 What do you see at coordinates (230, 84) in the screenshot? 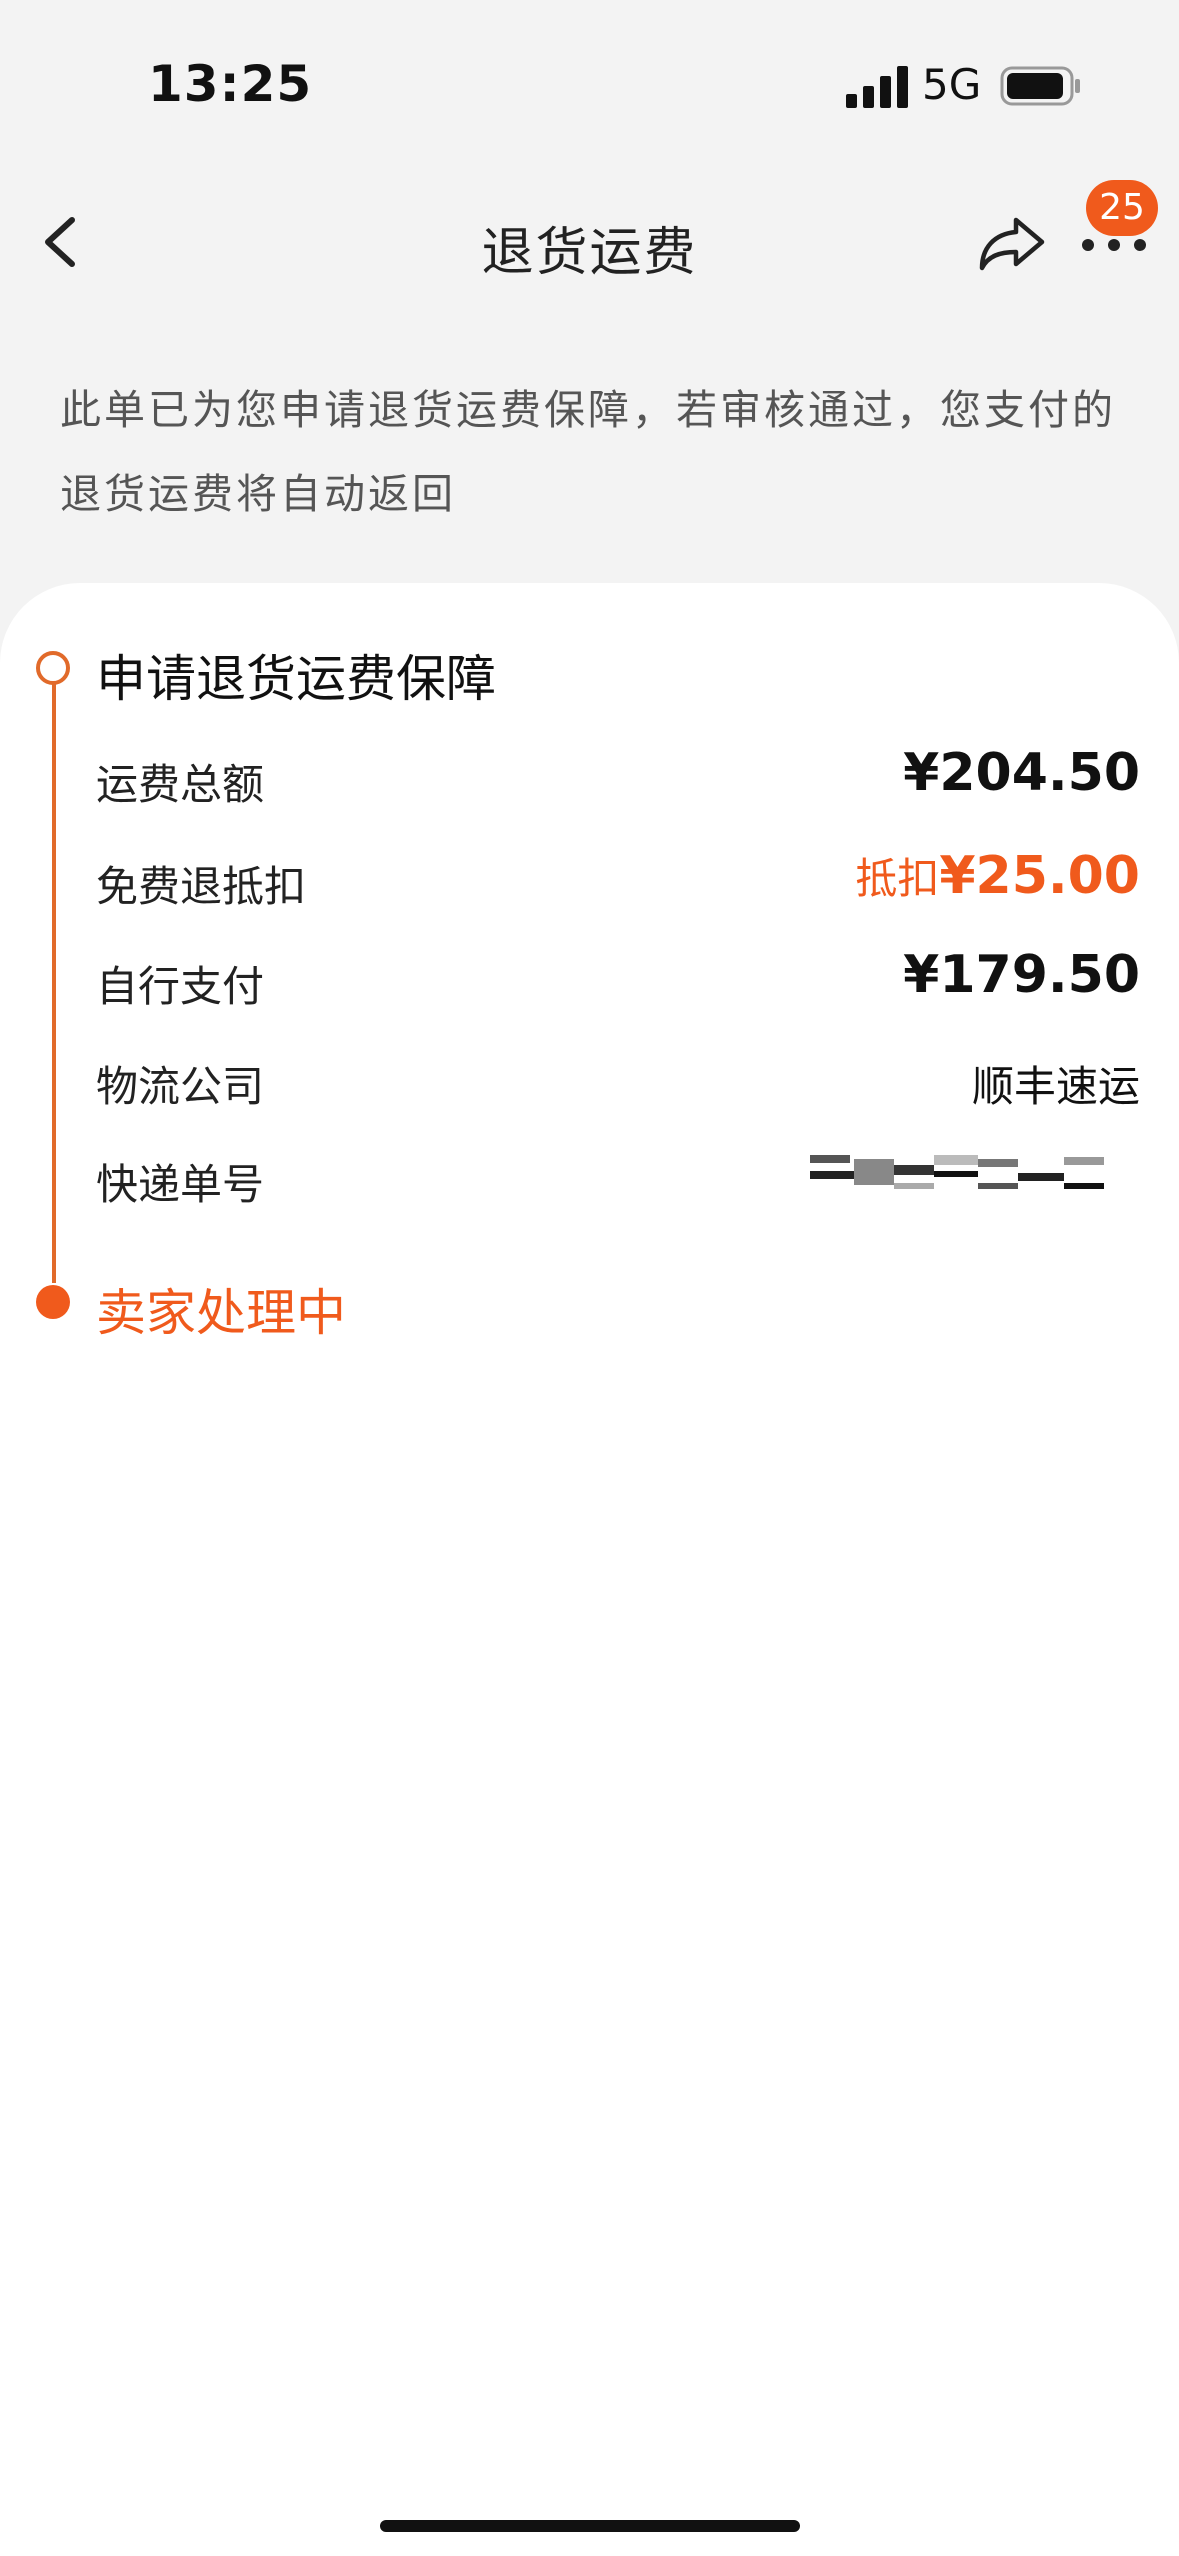
I see `status-time: 13:25` at bounding box center [230, 84].